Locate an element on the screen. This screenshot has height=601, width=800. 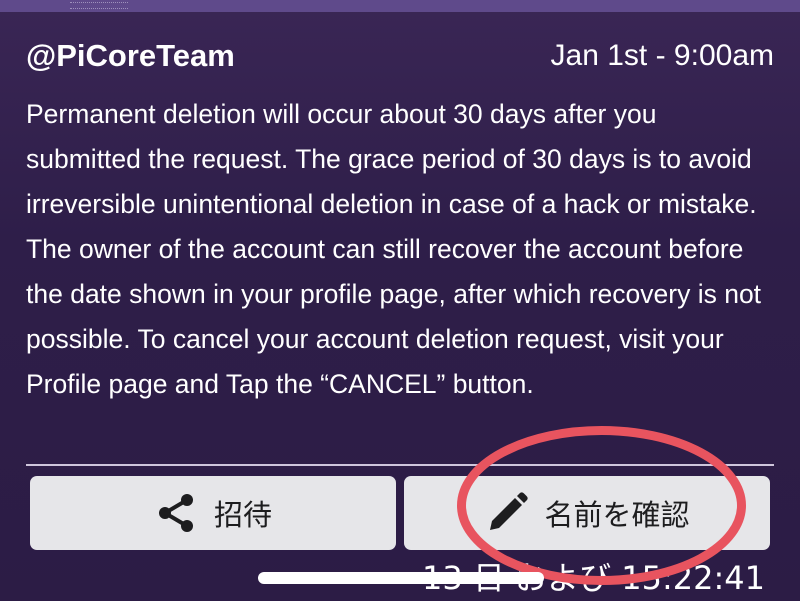
share-icon is located at coordinates (175, 513).